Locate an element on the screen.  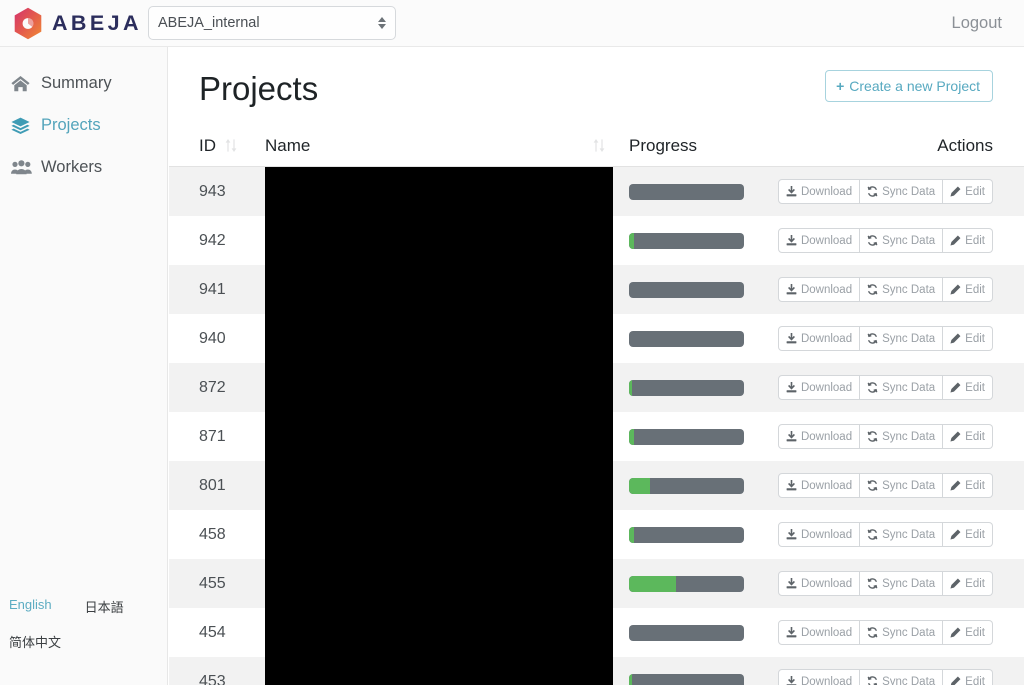
language-english: English is located at coordinates (30, 606).